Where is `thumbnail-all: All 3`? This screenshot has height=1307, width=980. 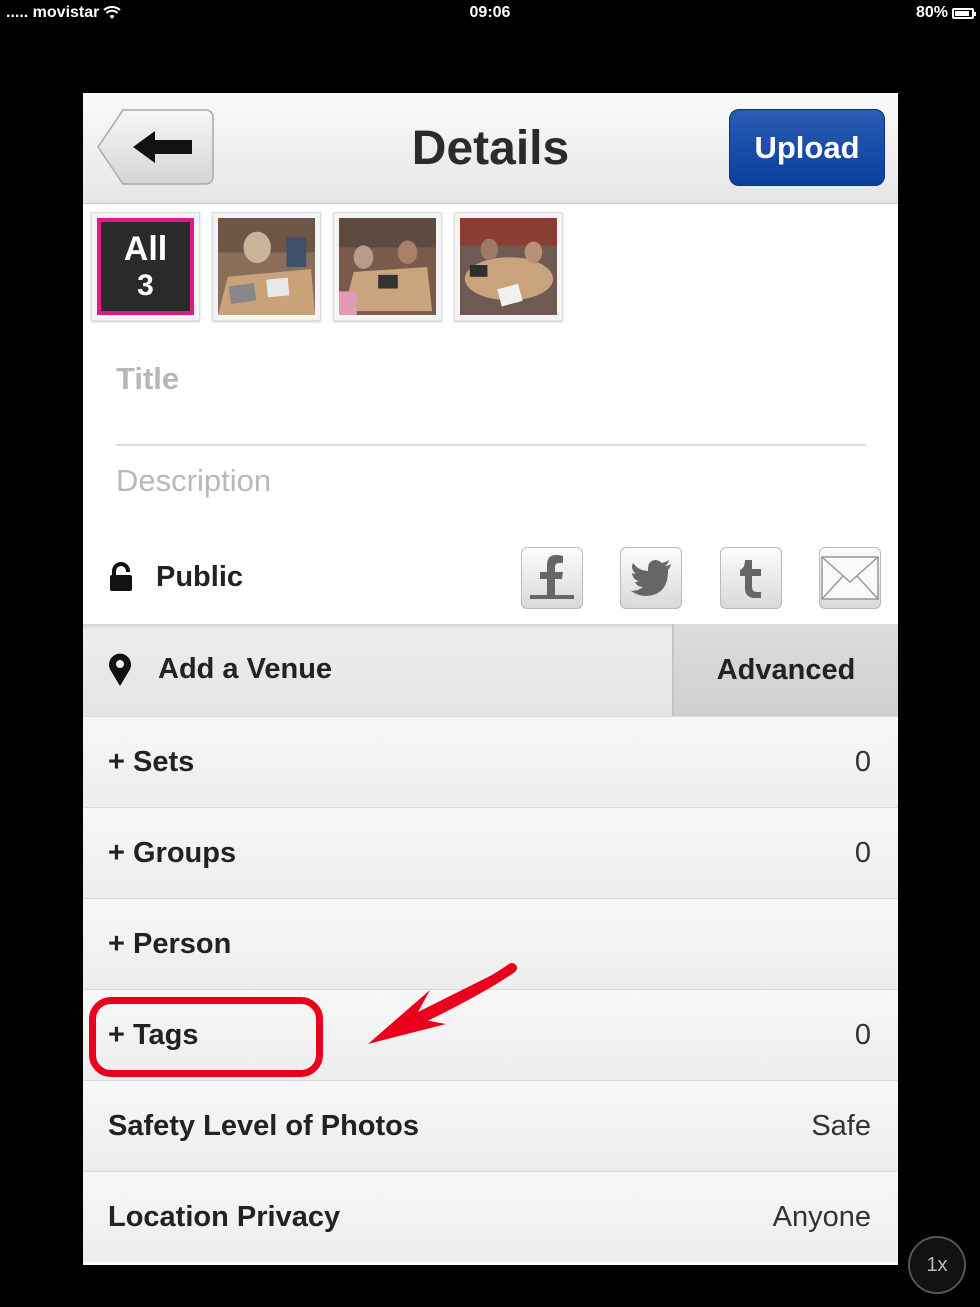
thumbnail-all: All 3 is located at coordinates (145, 266).